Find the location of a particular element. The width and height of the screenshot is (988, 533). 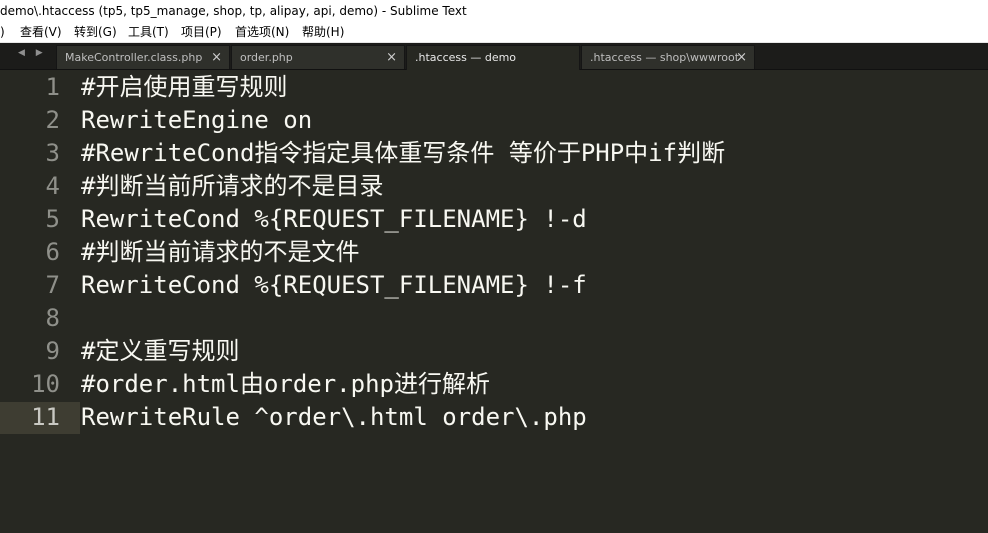

line-number: 1 is located at coordinates (52, 87).